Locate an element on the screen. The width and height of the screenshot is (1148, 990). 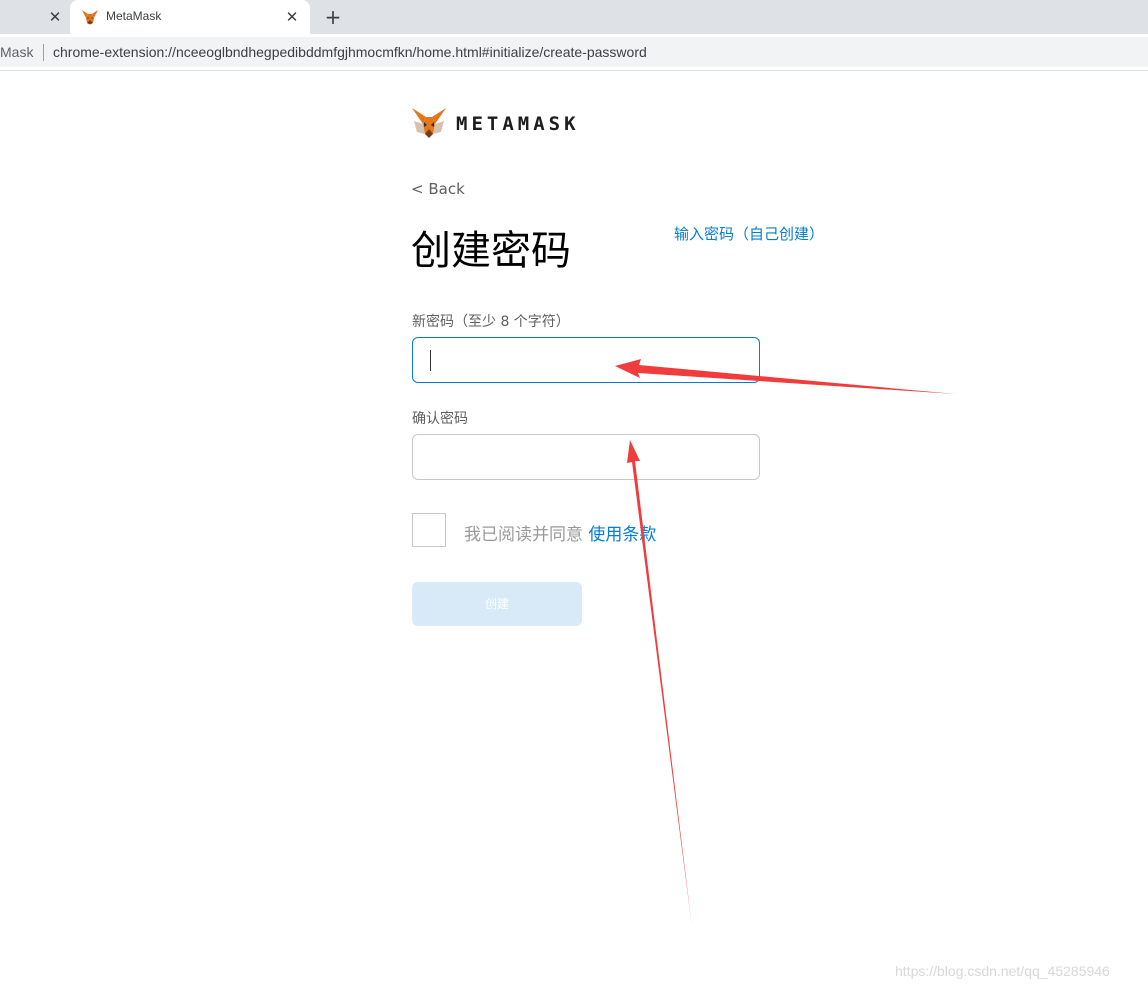
tab-metamask: MetaMask ✕ is located at coordinates (190, 17).